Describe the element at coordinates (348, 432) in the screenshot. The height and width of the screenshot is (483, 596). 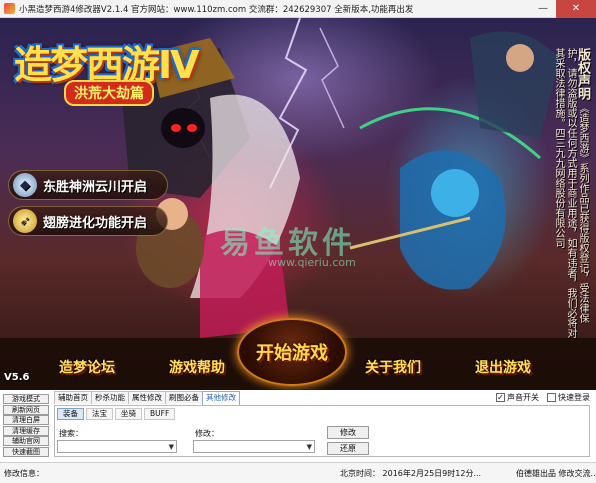
I see `modify-button: 修改` at that location.